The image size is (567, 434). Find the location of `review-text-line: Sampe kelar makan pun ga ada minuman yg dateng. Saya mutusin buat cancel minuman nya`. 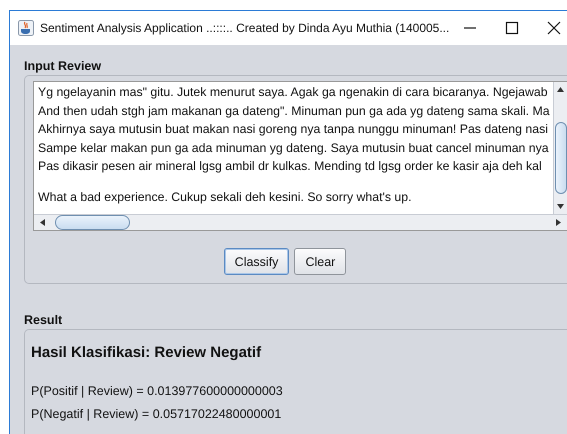

review-text-line: Sampe kelar makan pun ga ada minuman yg dateng. Saya mutusin buat cancel minuman nya is located at coordinates (294, 148).